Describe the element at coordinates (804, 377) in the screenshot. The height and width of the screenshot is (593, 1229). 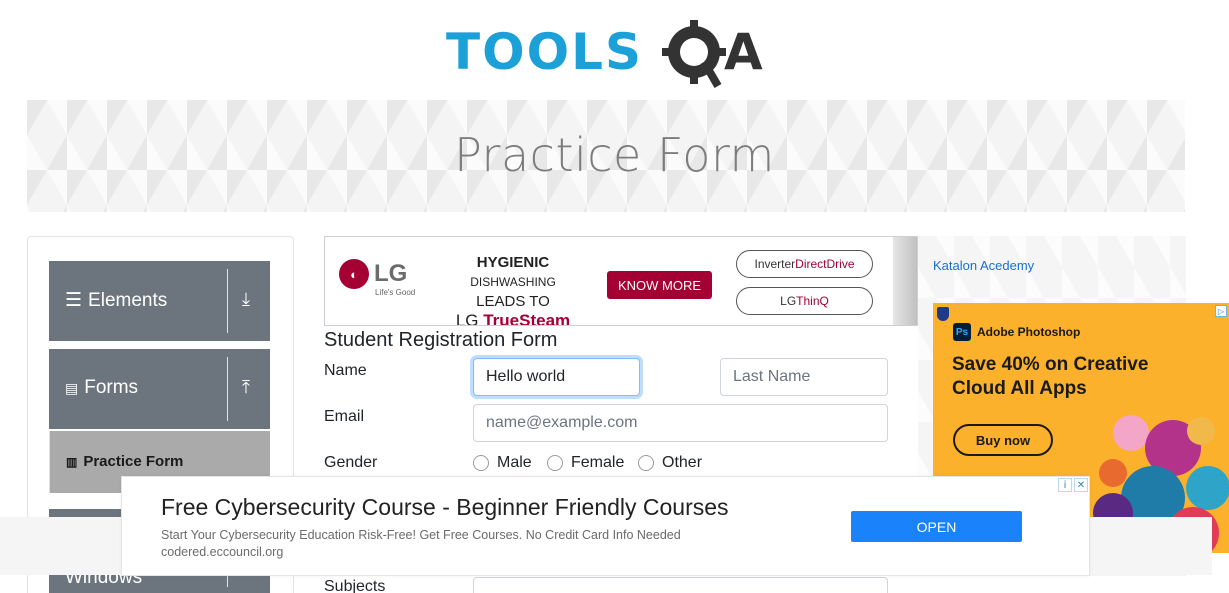
I see `last-name-input` at that location.